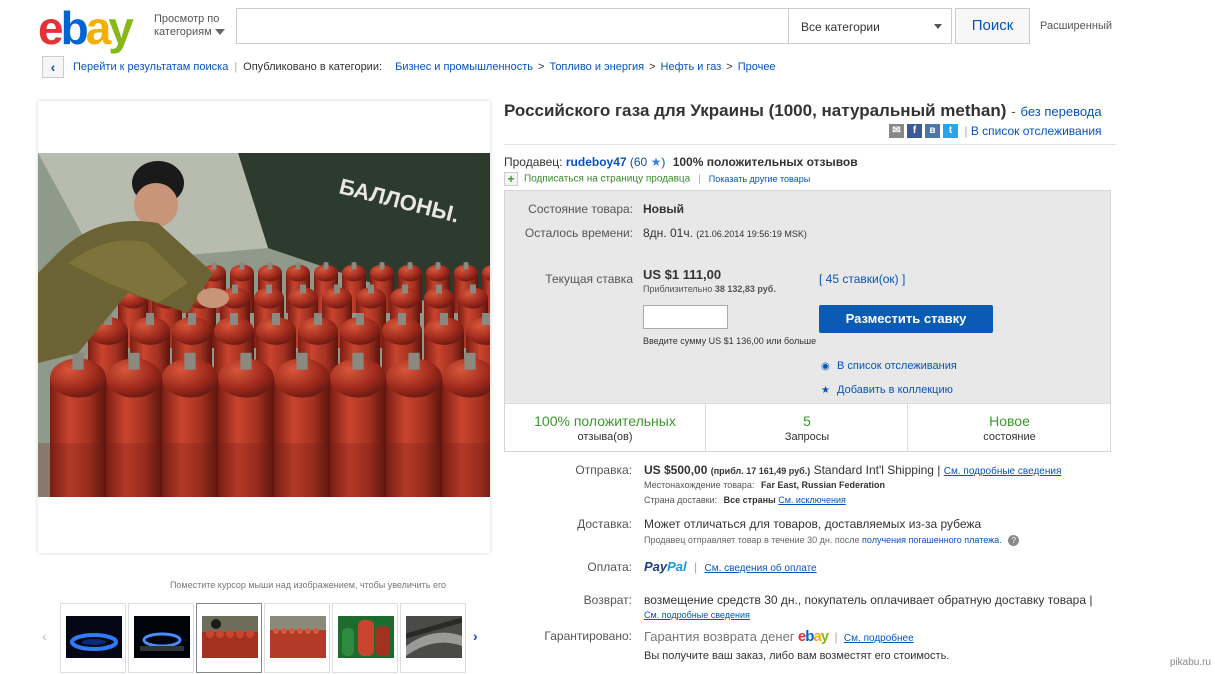  Describe the element at coordinates (932, 130) in the screenshot. I see `vk-icon: в` at that location.